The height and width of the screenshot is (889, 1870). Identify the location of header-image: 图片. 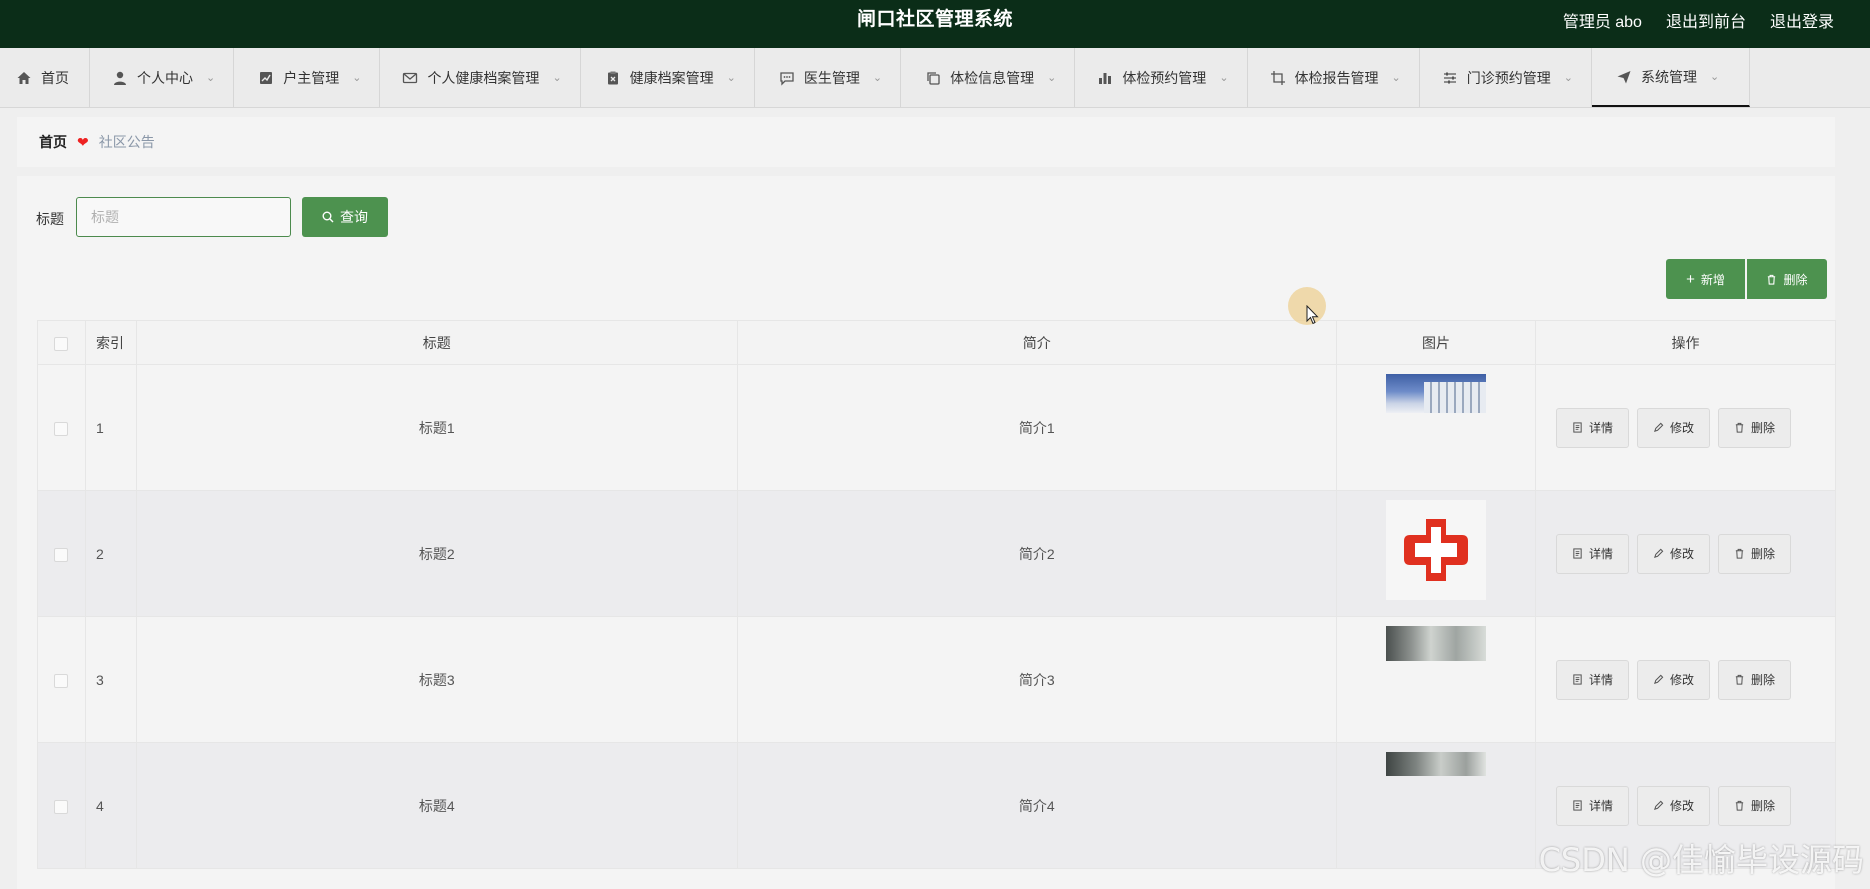
(1436, 342).